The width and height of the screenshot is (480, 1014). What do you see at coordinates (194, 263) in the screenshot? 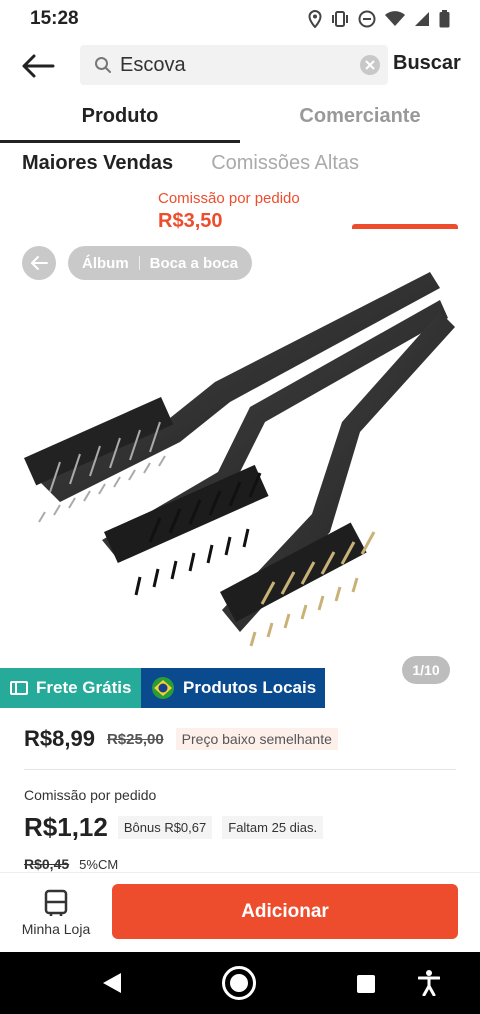
I see `reviews-link: Boca a boca` at bounding box center [194, 263].